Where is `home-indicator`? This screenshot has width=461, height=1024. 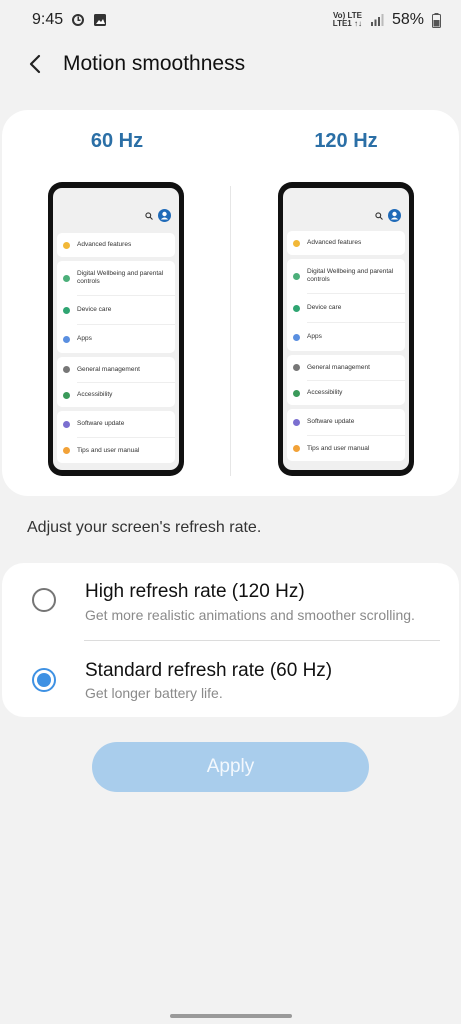 home-indicator is located at coordinates (231, 1016).